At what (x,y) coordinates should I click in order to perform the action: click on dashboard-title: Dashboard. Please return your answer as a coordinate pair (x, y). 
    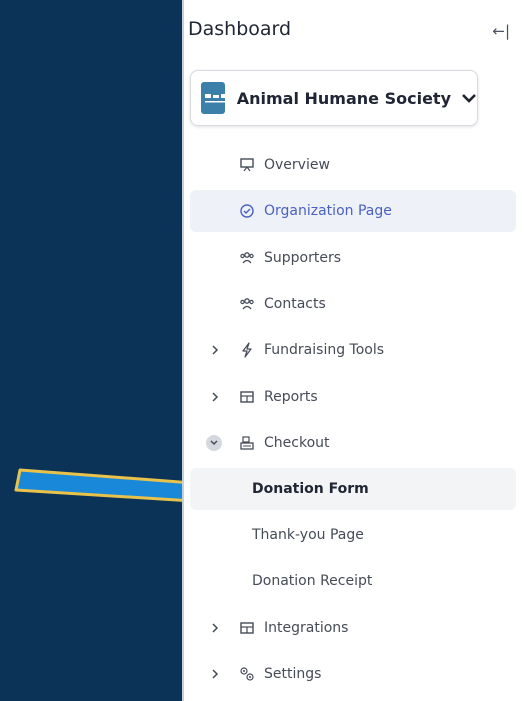
    Looking at the image, I should click on (240, 29).